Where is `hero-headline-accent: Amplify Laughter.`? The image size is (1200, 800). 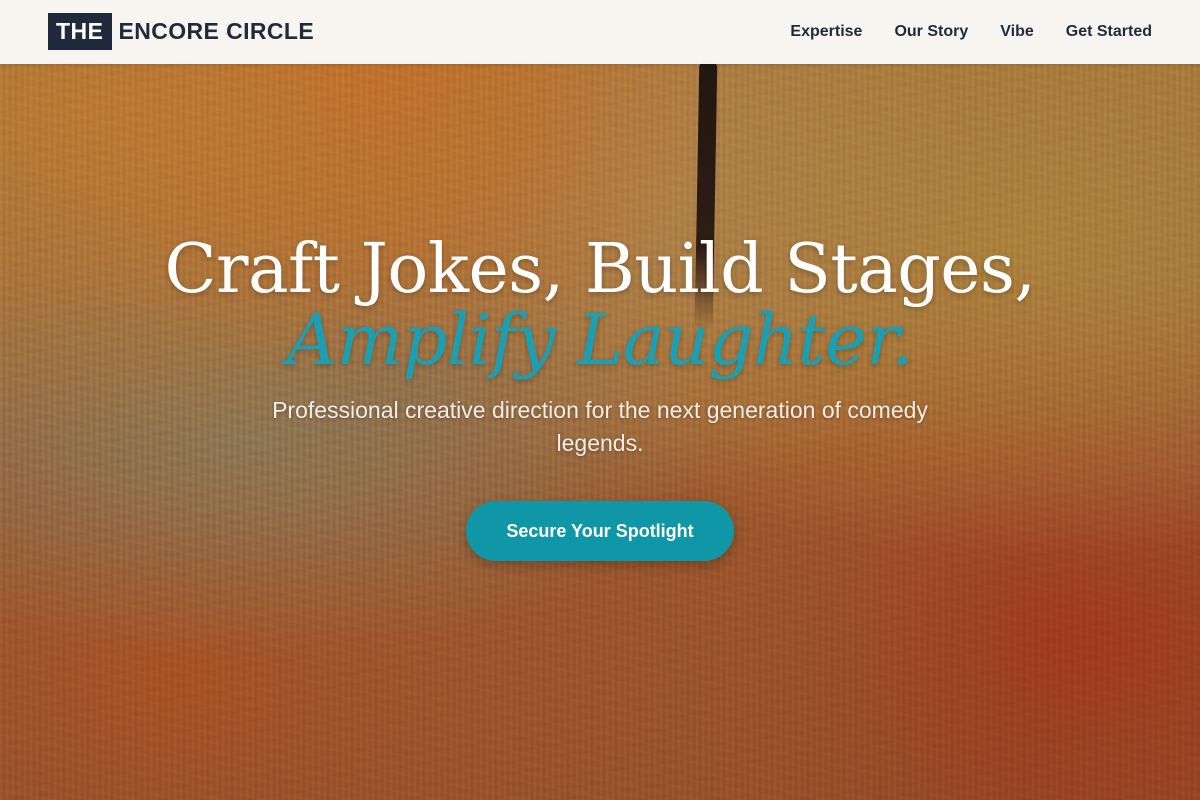 hero-headline-accent: Amplify Laughter. is located at coordinates (600, 340).